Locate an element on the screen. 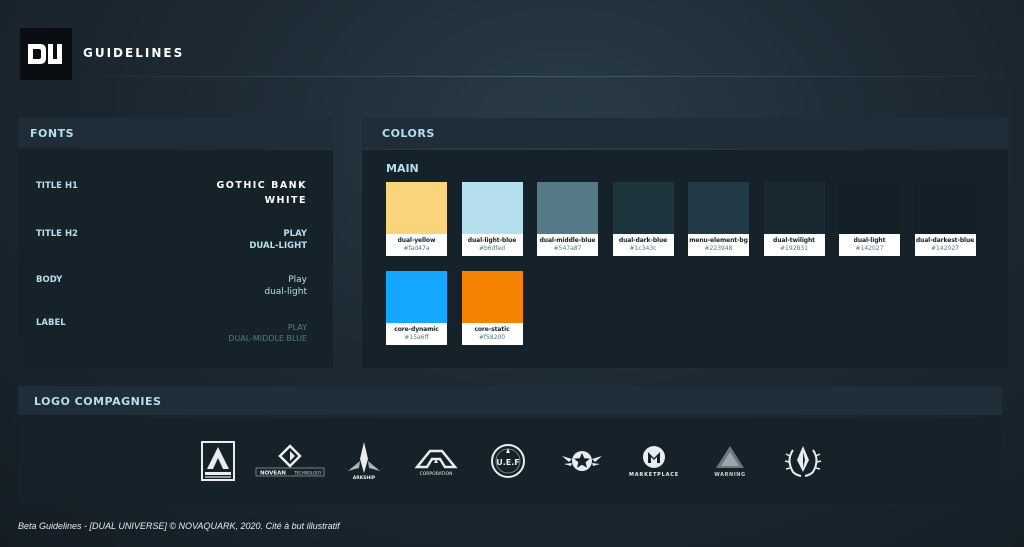 This screenshot has height=547, width=1024. color-swatch-dual-twilight: dual-twilight #192831 is located at coordinates (794, 219).